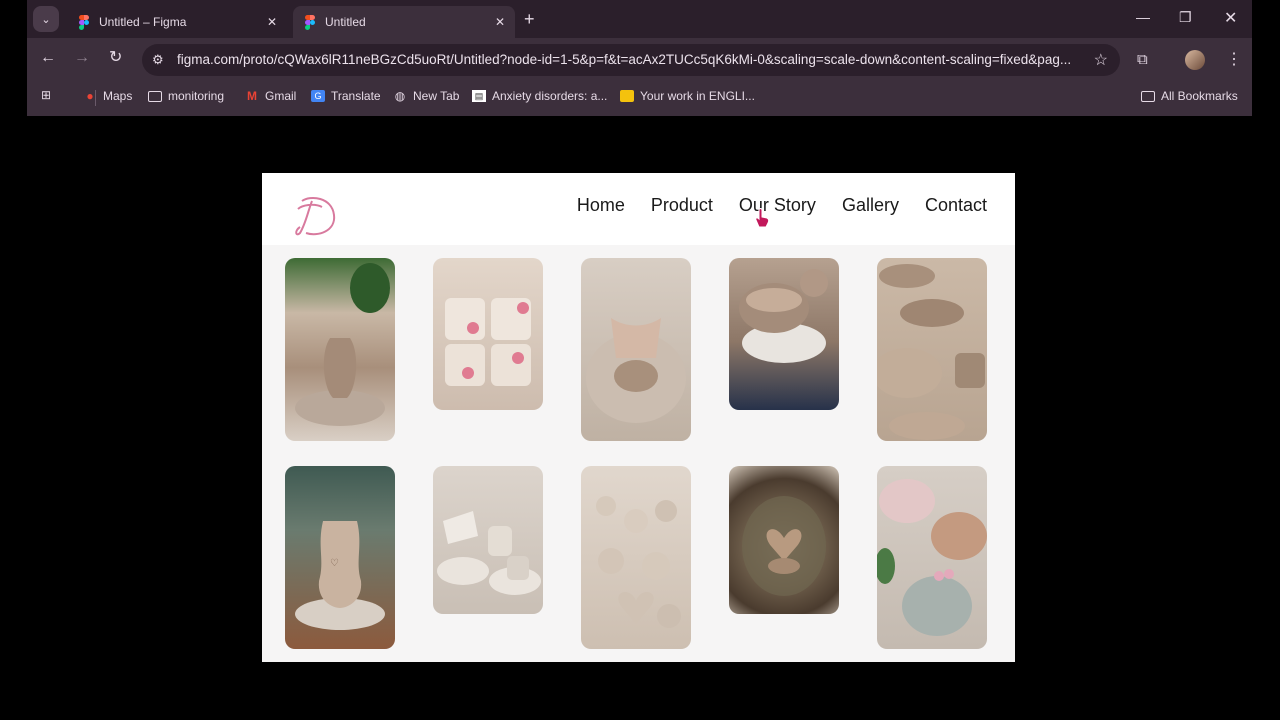  I want to click on d-monogram-logo, so click(317, 216).